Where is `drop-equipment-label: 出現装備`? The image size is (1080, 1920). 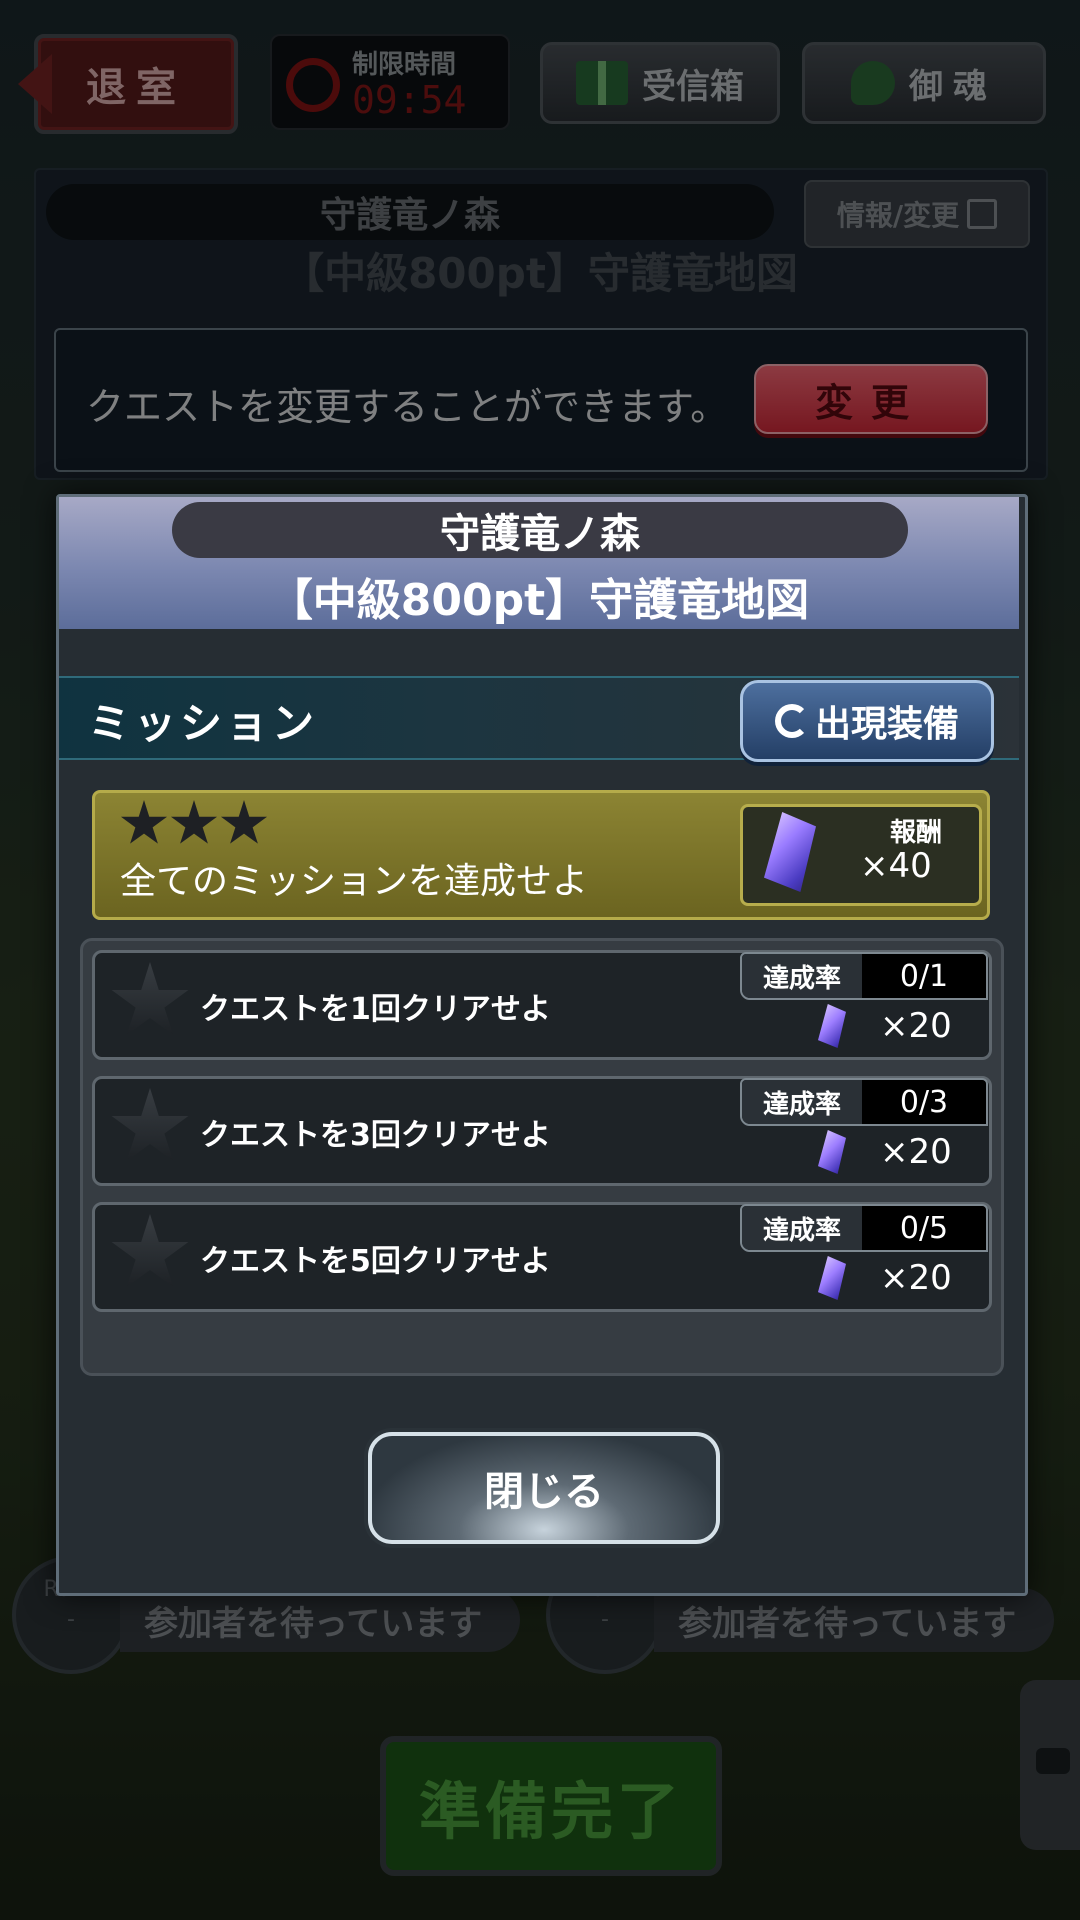 drop-equipment-label: 出現装備 is located at coordinates (886, 724).